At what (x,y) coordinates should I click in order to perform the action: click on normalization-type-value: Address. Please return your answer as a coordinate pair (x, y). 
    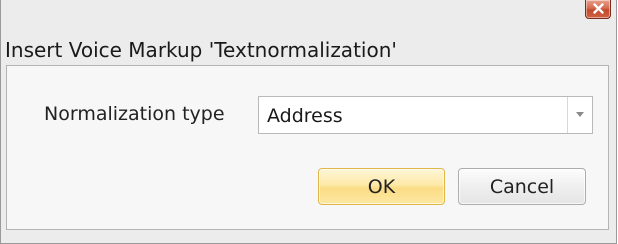
    Looking at the image, I should click on (305, 116).